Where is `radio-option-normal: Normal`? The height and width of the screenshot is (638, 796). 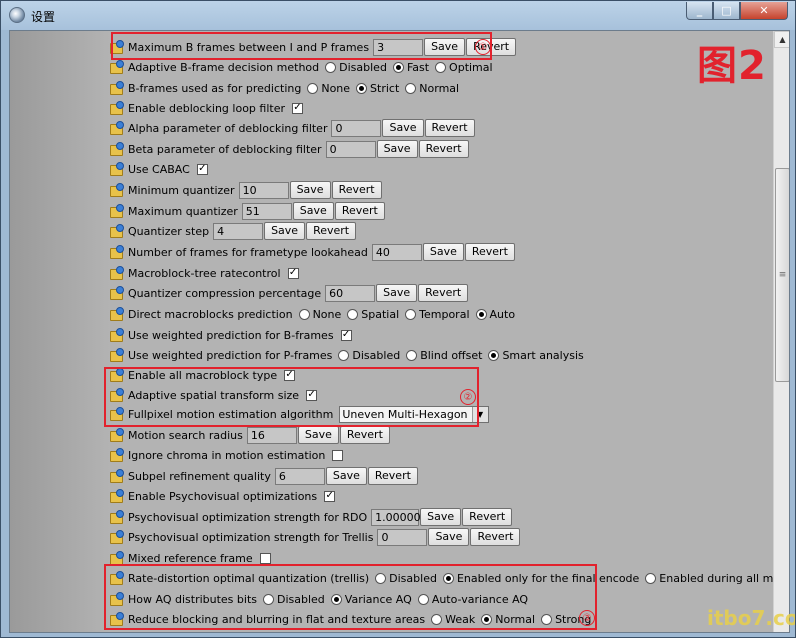
radio-option-normal: Normal is located at coordinates (431, 88).